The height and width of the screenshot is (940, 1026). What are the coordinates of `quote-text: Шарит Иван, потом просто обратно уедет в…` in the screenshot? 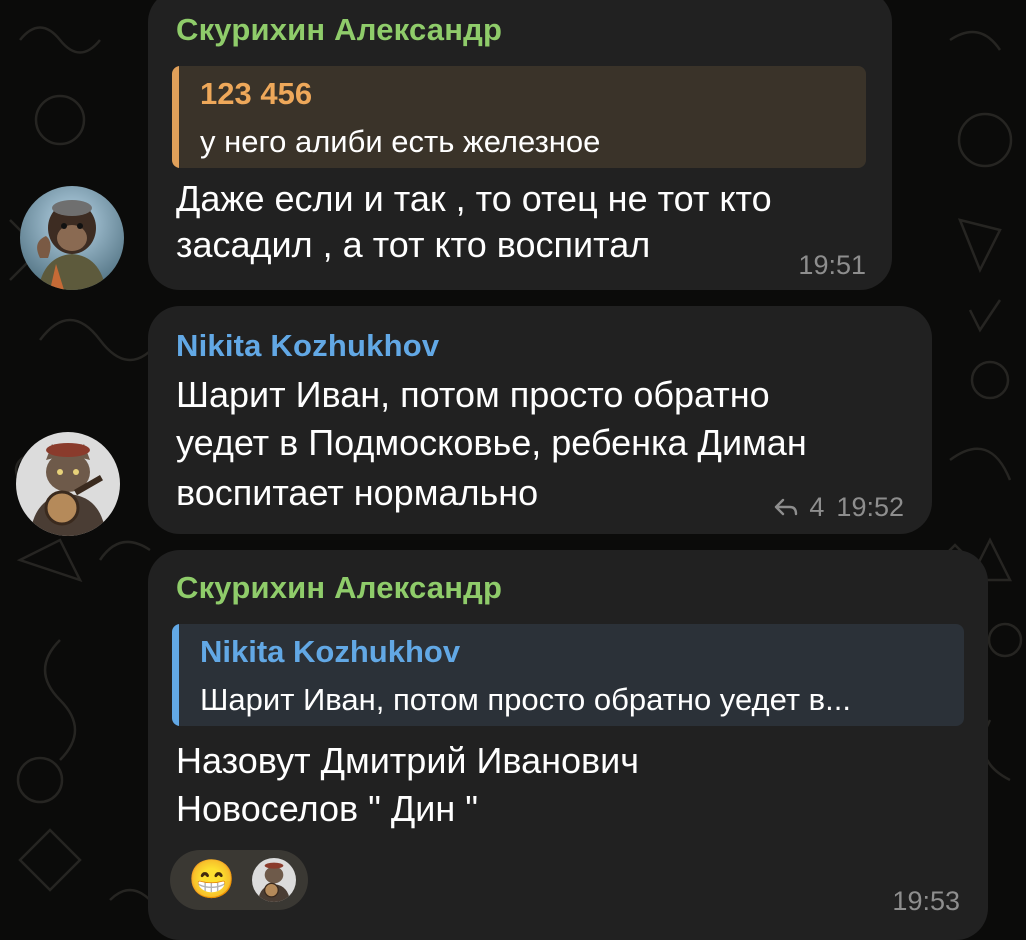 It's located at (525, 699).